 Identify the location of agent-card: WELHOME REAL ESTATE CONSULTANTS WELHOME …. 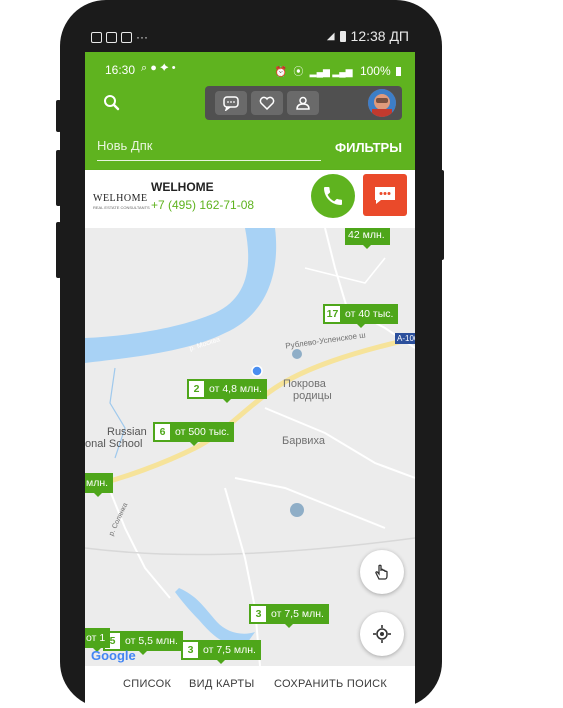
(250, 199).